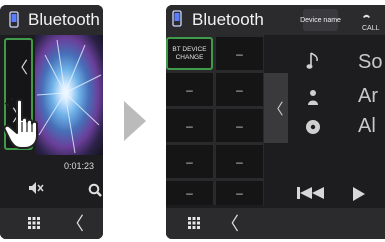 The image size is (385, 242). Describe the element at coordinates (312, 193) in the screenshot. I see `previous-icon` at that location.